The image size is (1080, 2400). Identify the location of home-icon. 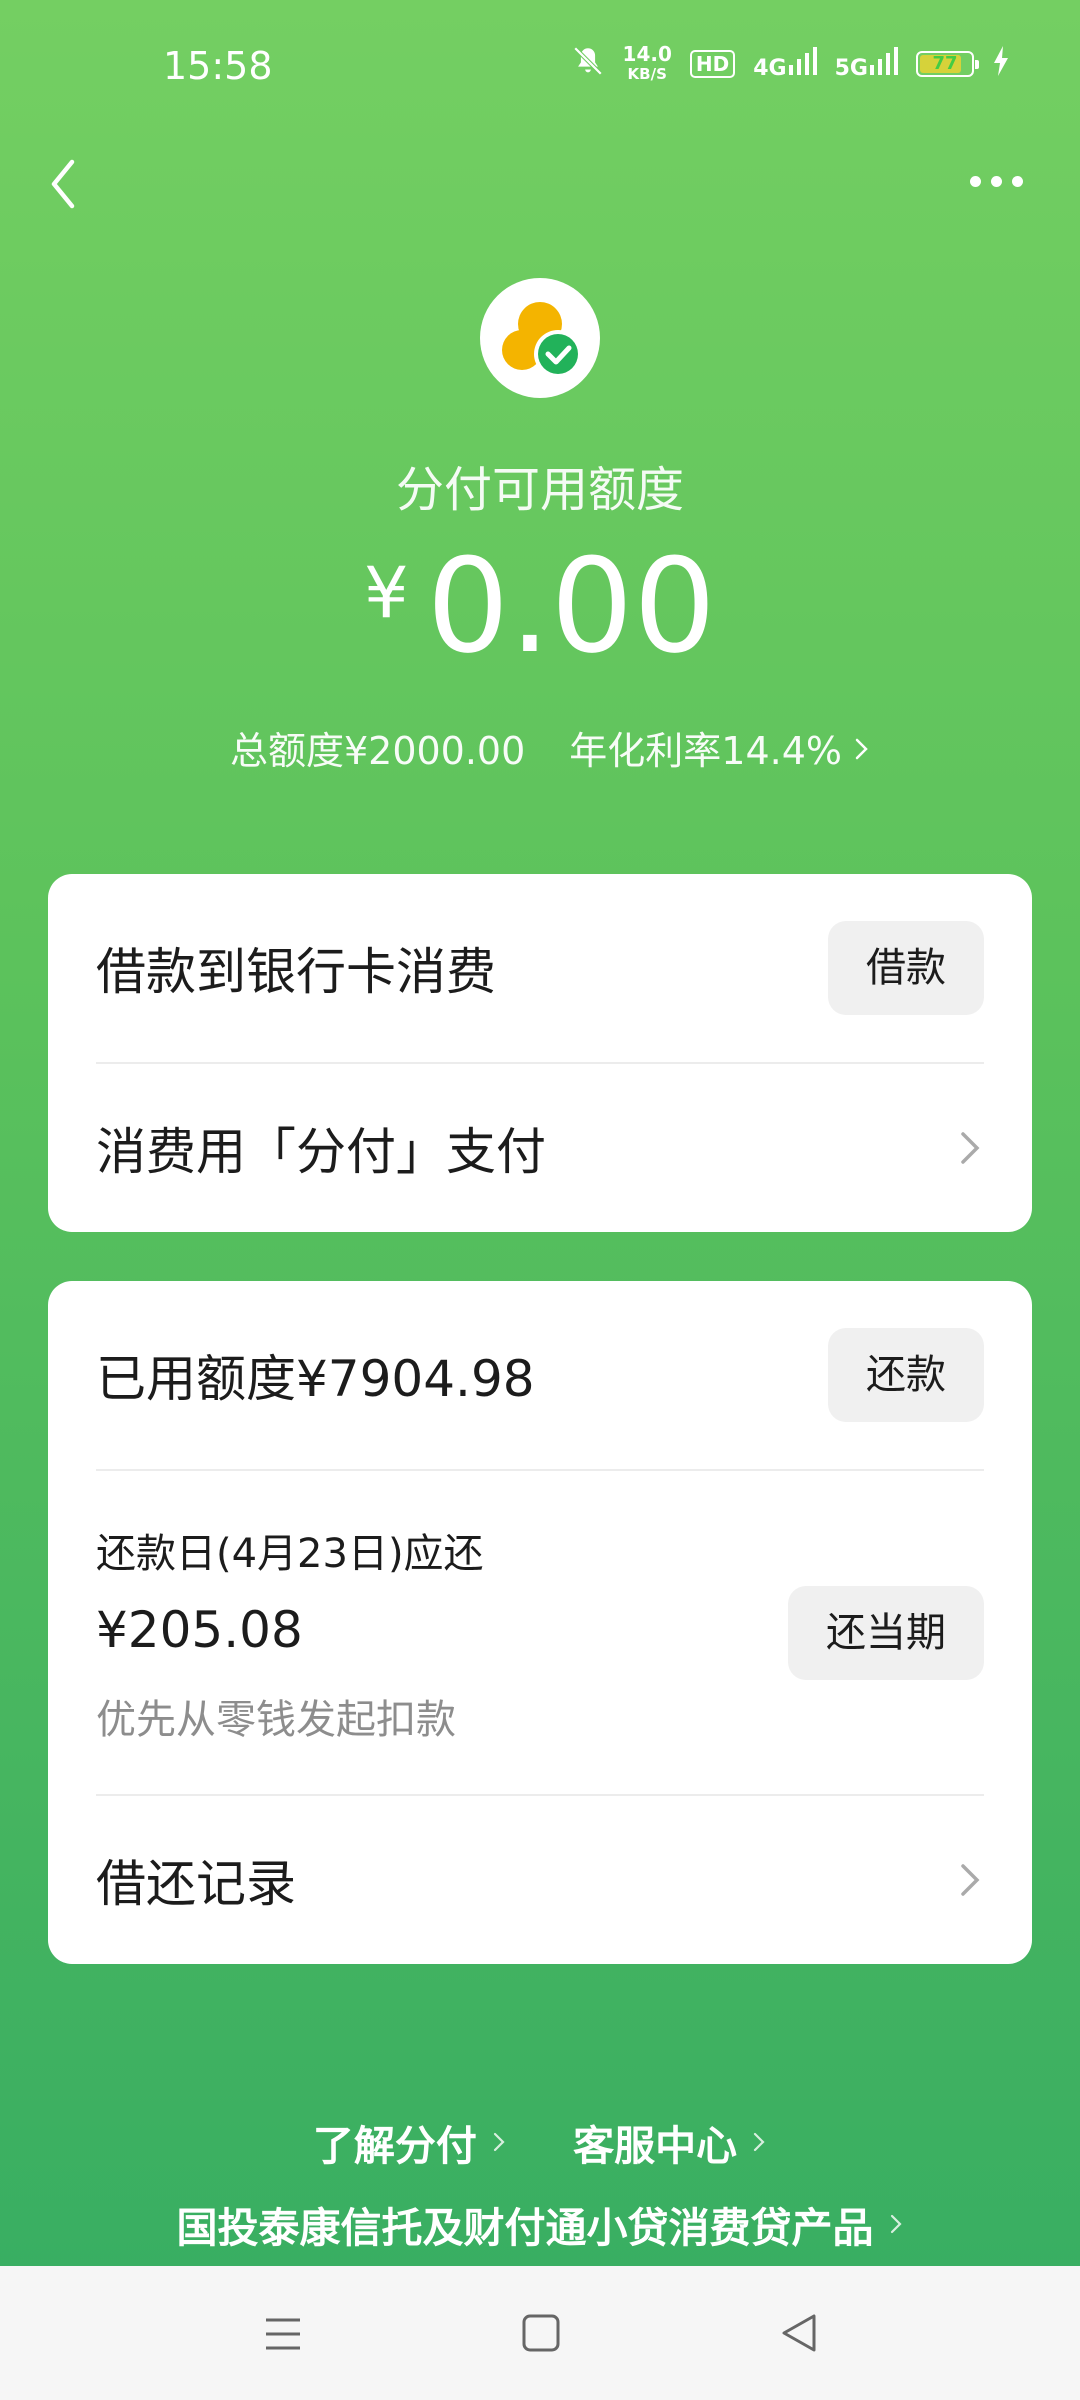
(541, 2333).